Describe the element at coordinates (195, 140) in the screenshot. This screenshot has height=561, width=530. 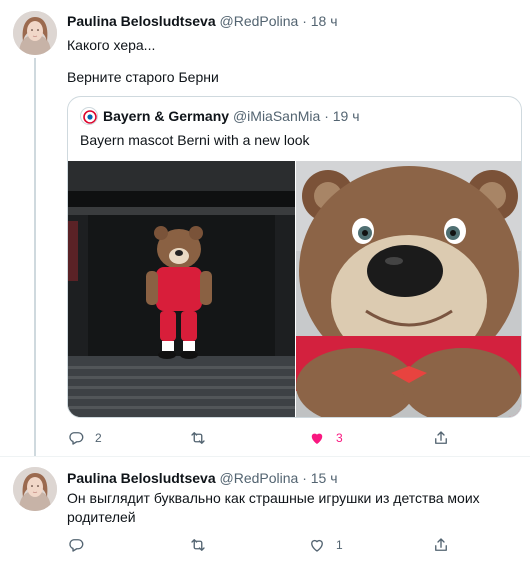
I see `quoted-tweet-text: Bayern mascot Berni with a new look` at that location.